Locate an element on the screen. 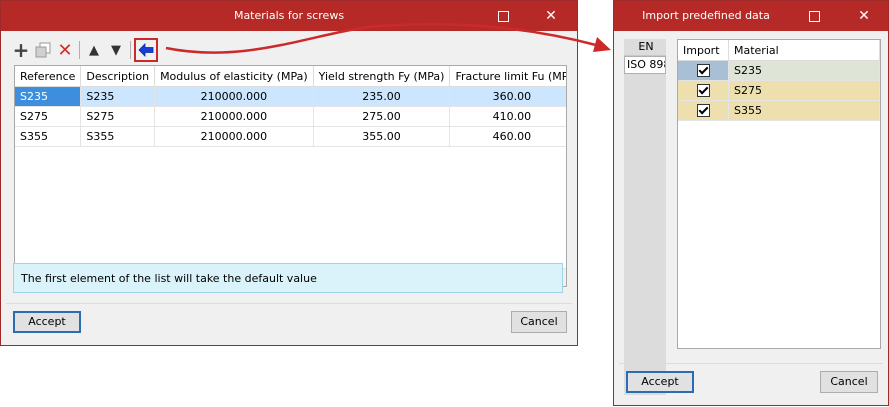  move-up-icon: ▲ is located at coordinates (94, 50).